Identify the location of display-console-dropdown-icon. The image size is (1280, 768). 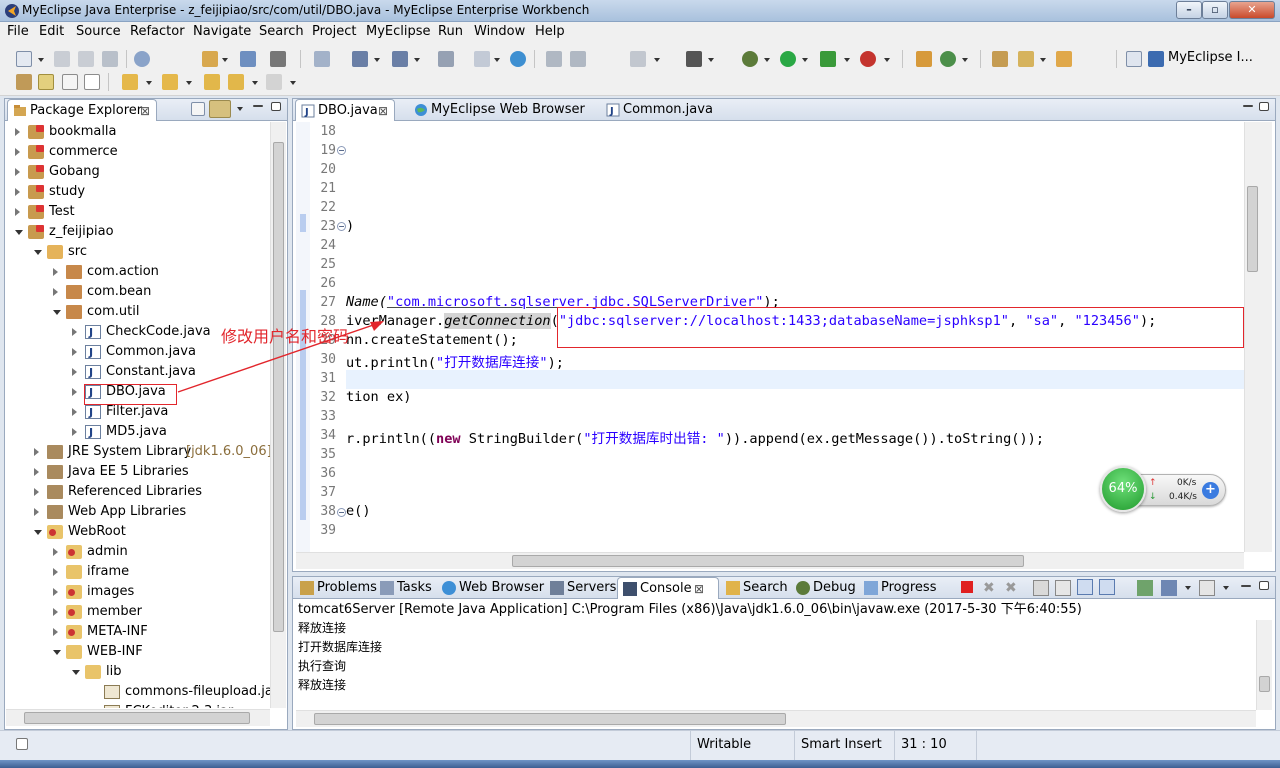
(1188, 588).